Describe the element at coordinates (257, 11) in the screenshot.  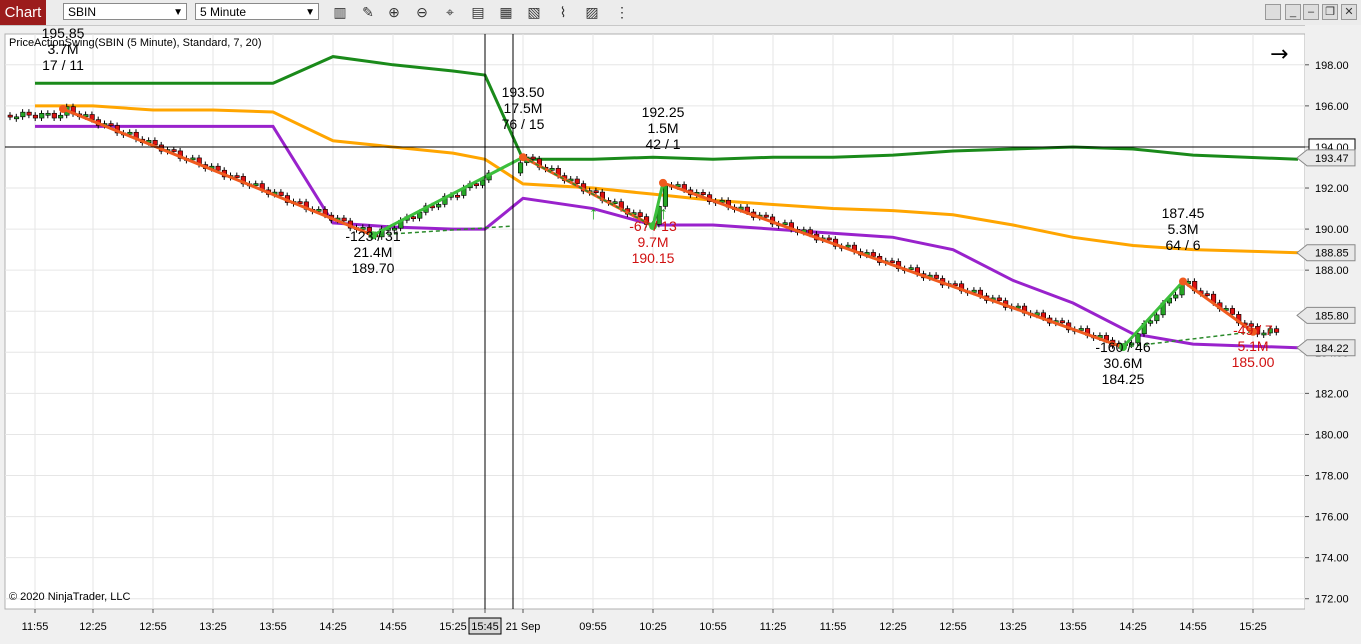
I see `interval-selector: 5 Minute ▼` at that location.